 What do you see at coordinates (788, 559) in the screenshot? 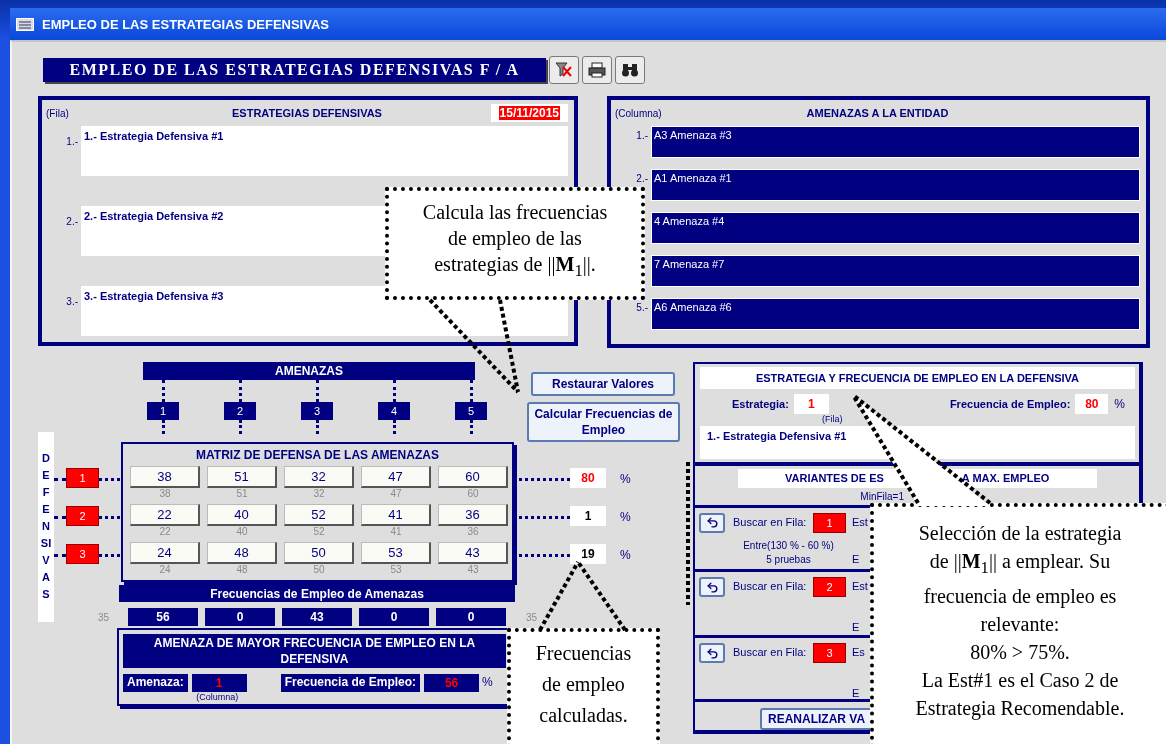
I see `tries-text: 5 pruebas` at bounding box center [788, 559].